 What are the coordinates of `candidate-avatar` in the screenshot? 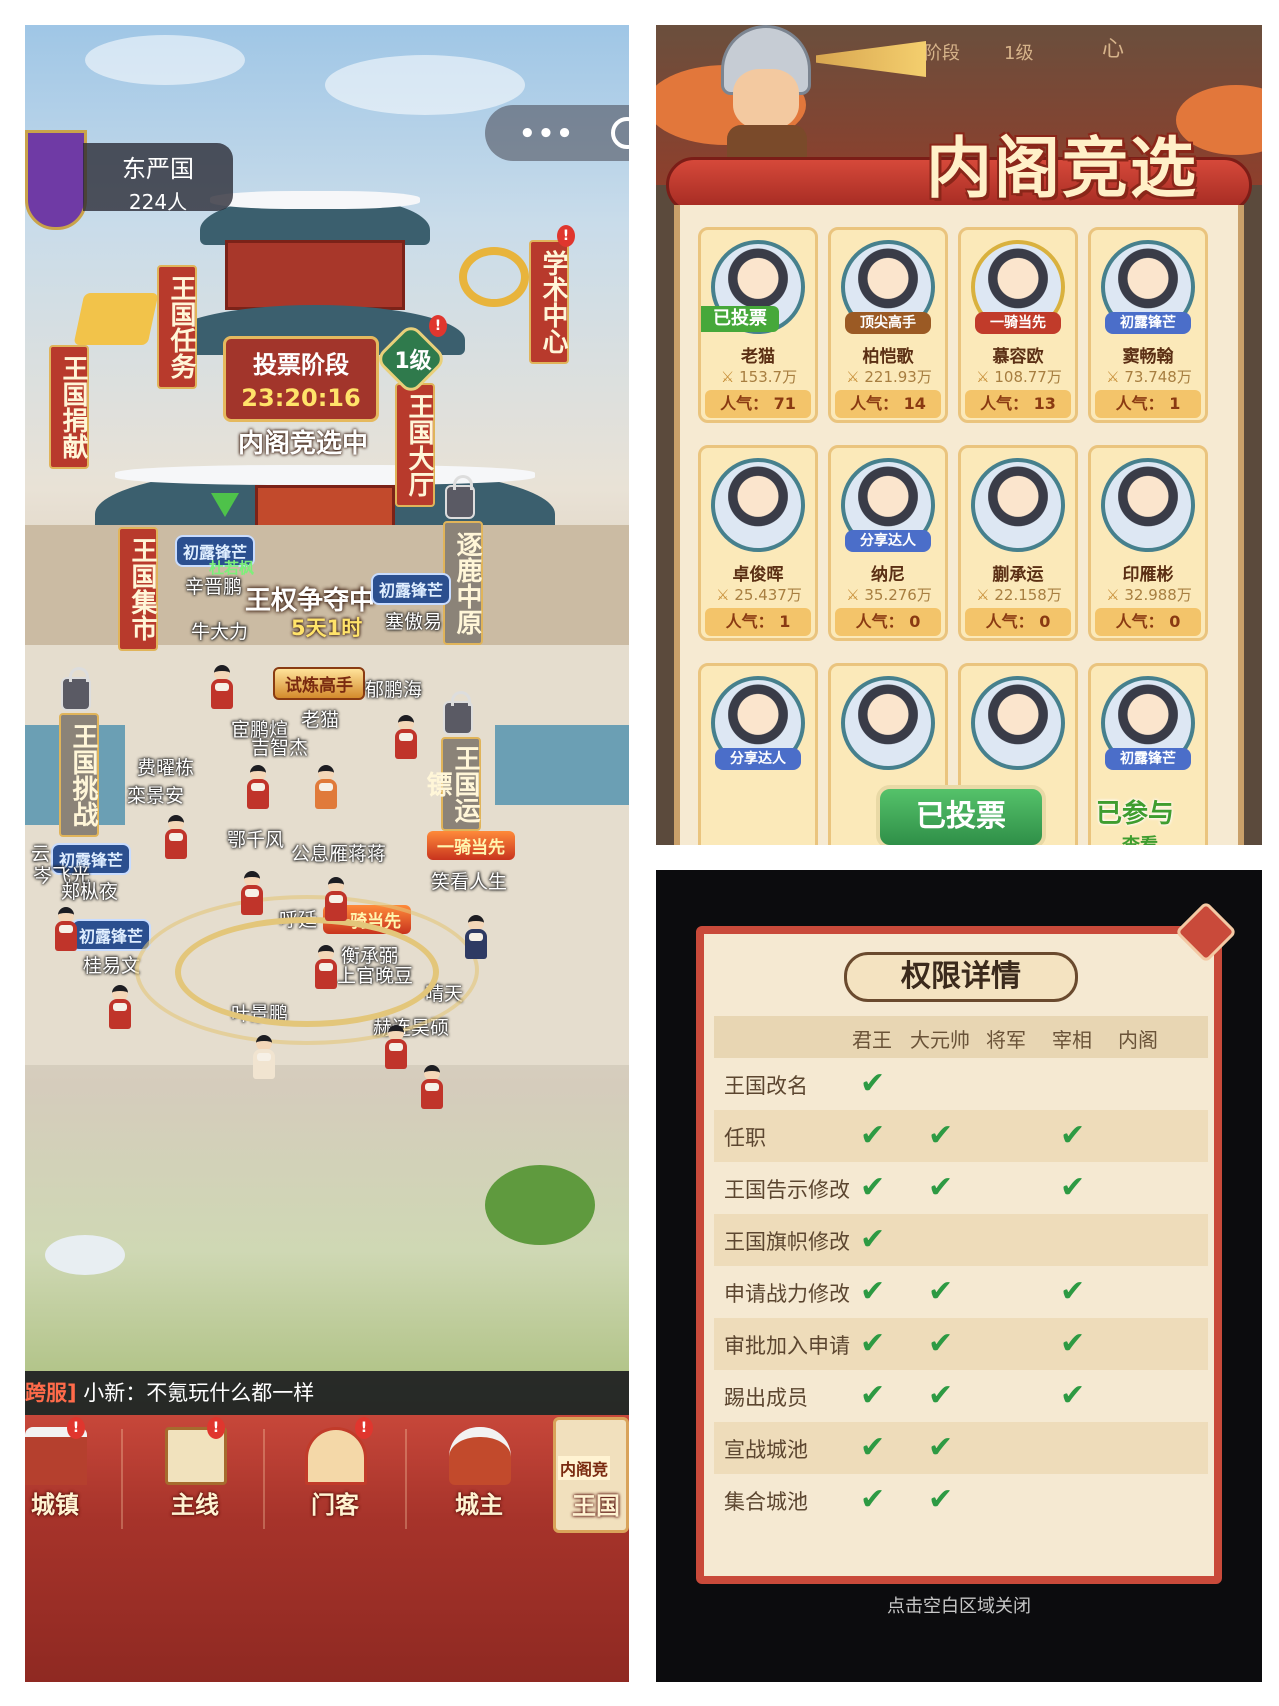 It's located at (1018, 723).